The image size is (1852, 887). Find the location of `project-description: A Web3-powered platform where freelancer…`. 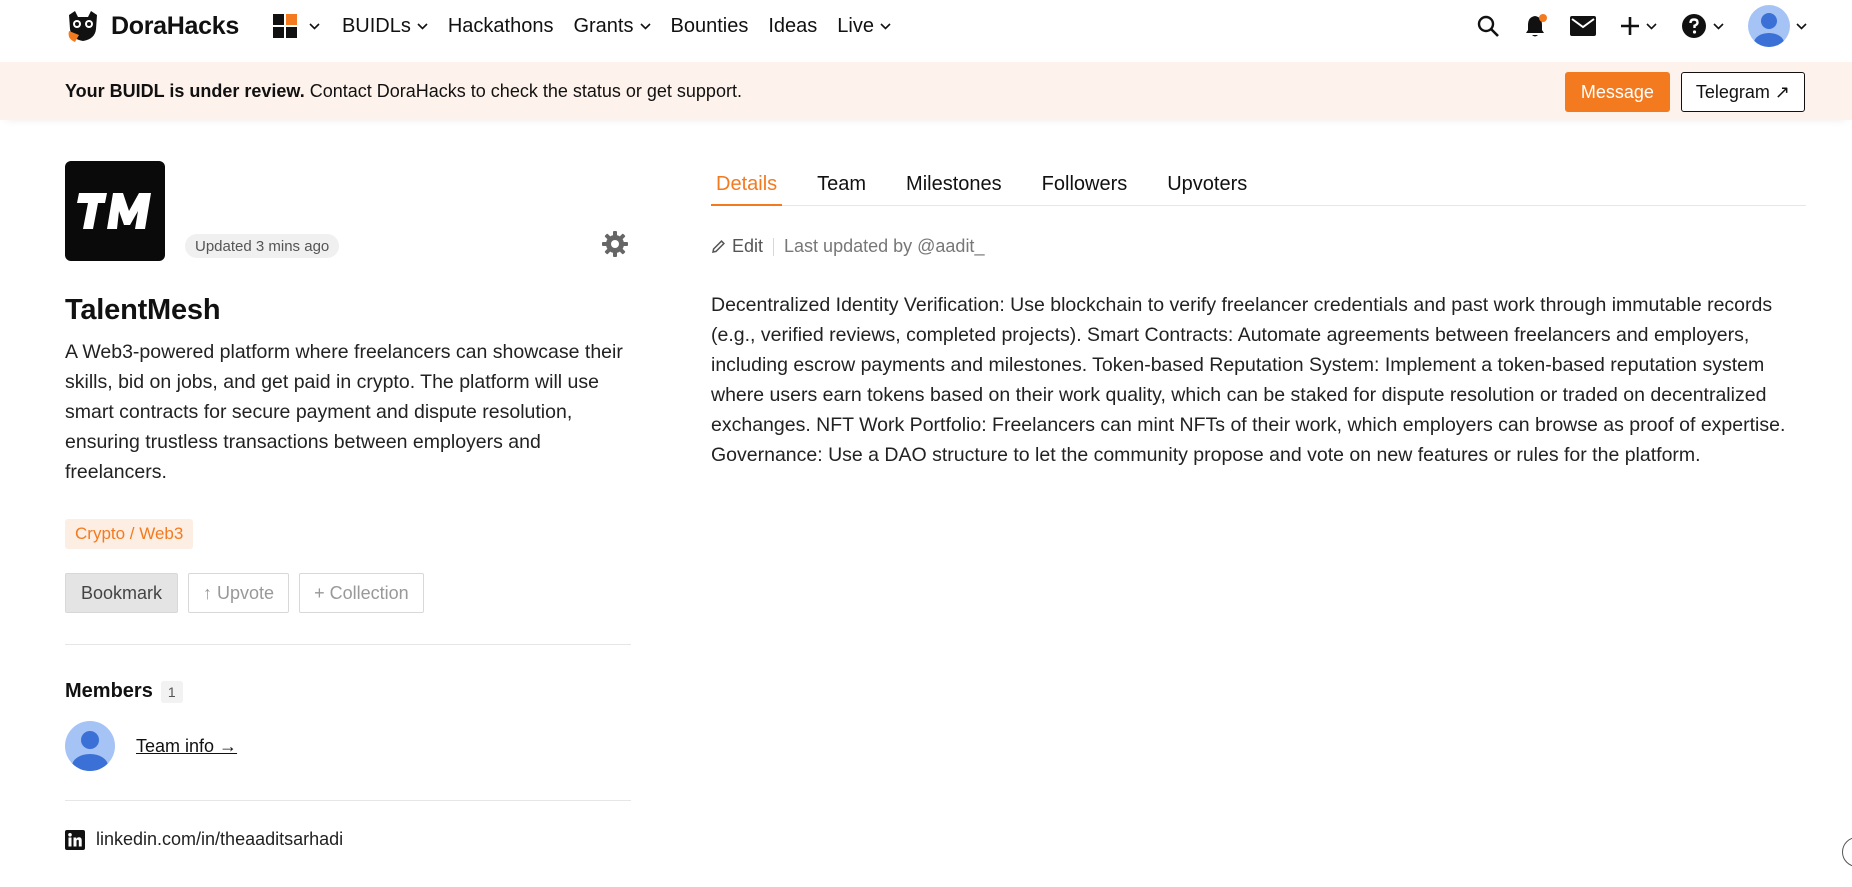

project-description: A Web3-powered platform where freelancer… is located at coordinates (344, 412).